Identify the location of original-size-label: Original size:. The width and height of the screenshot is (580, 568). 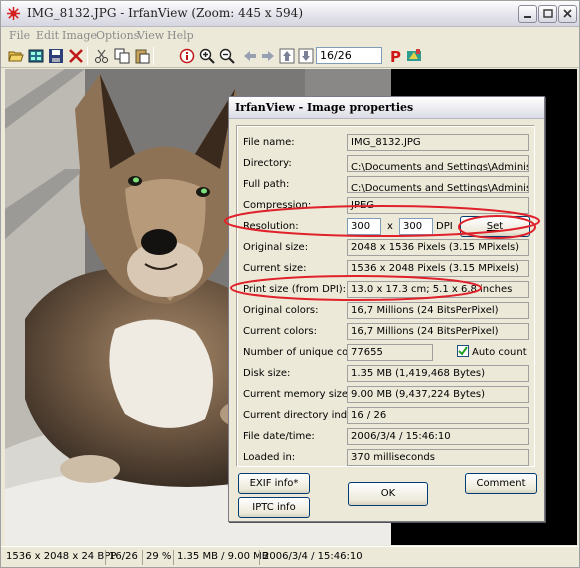
(276, 247).